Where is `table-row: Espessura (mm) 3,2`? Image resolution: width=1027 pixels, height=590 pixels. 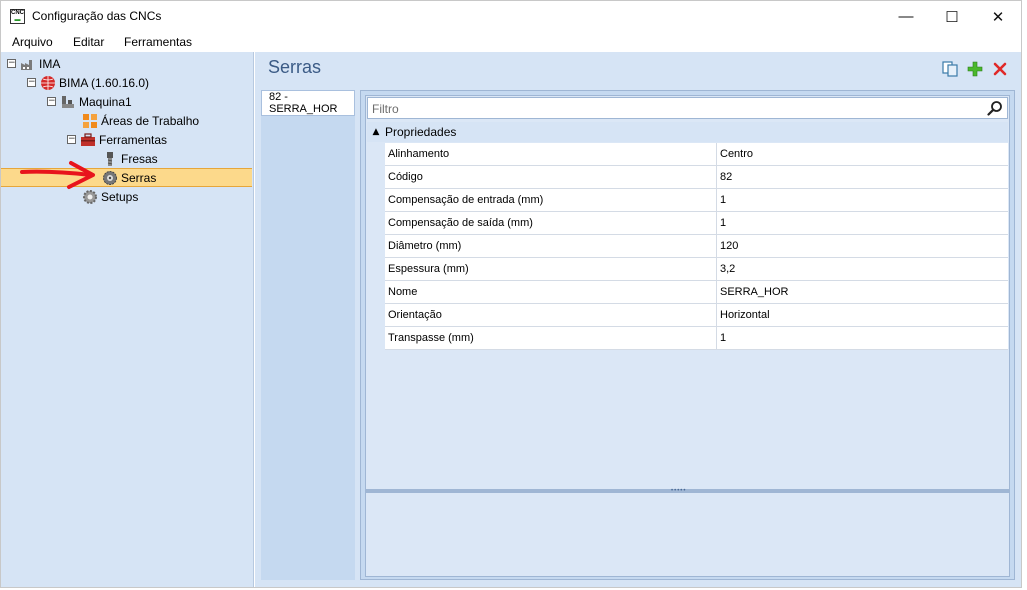
table-row: Espessura (mm) 3,2 is located at coordinates (696, 269).